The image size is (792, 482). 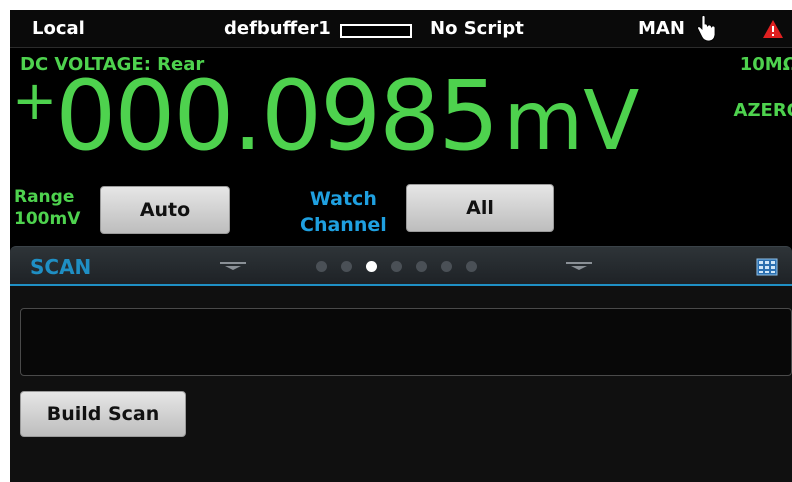 What do you see at coordinates (47, 208) in the screenshot?
I see `range-label: Range 100mV` at bounding box center [47, 208].